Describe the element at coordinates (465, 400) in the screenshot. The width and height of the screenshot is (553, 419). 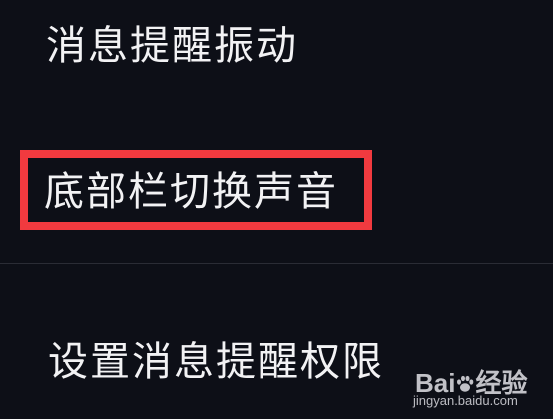
I see `watermark-url: jingyan.baidu.com` at that location.